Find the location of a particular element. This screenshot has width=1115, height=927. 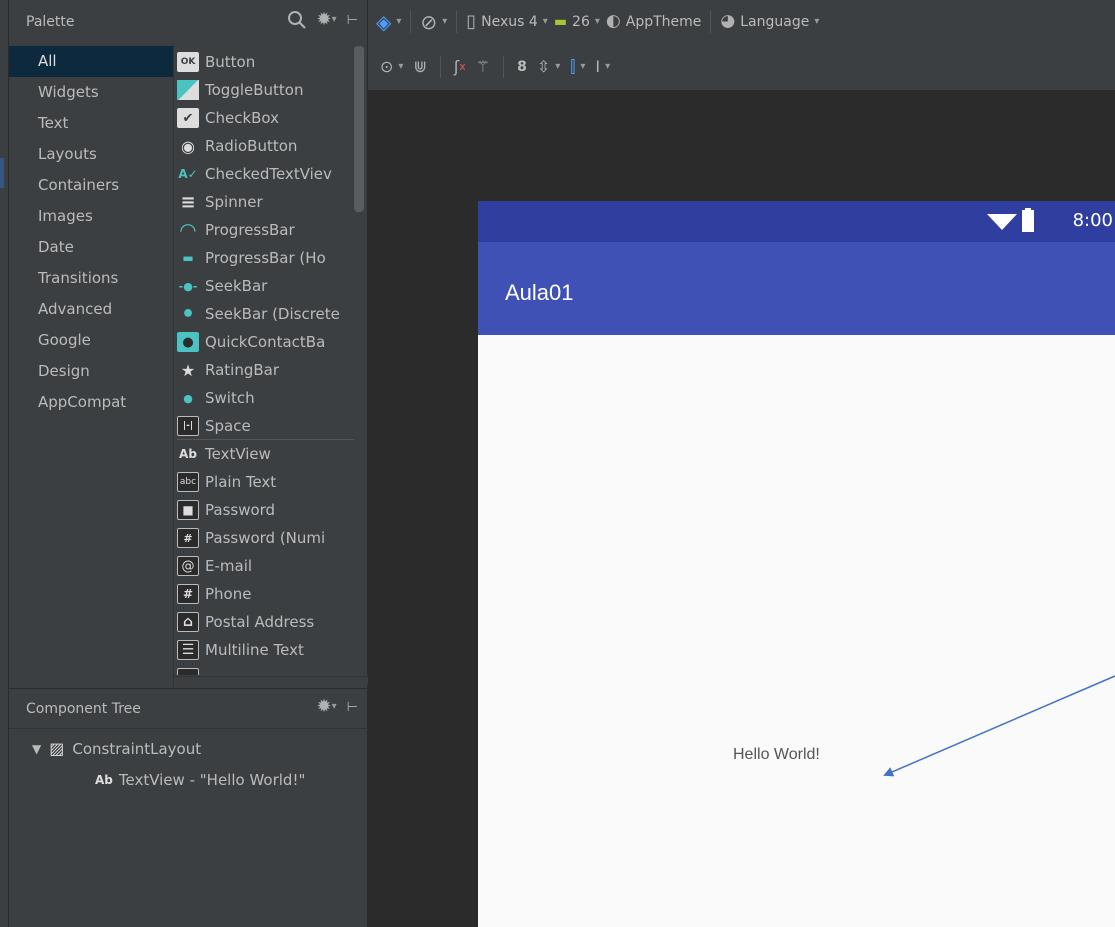

widget-label: E-mail is located at coordinates (229, 566).